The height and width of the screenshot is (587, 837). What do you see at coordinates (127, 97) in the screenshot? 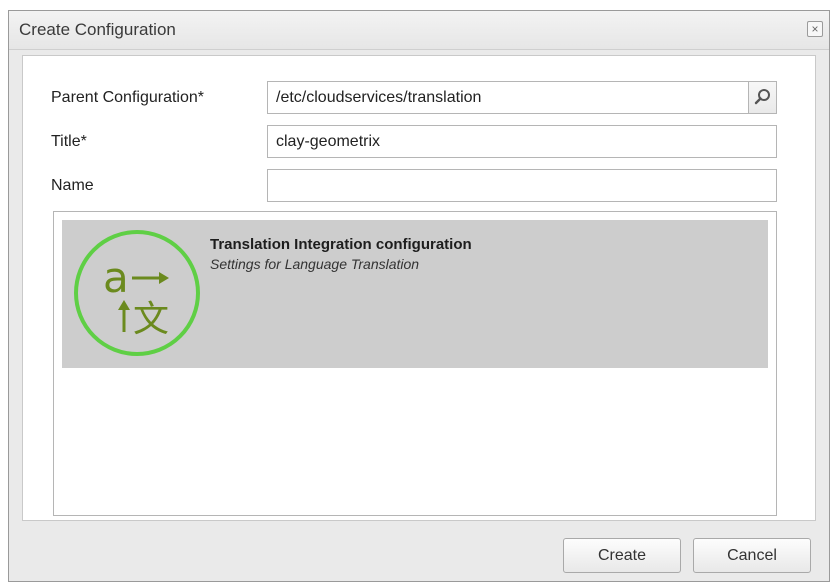
I see `parent-configuration-label: Parent Configuration*` at bounding box center [127, 97].